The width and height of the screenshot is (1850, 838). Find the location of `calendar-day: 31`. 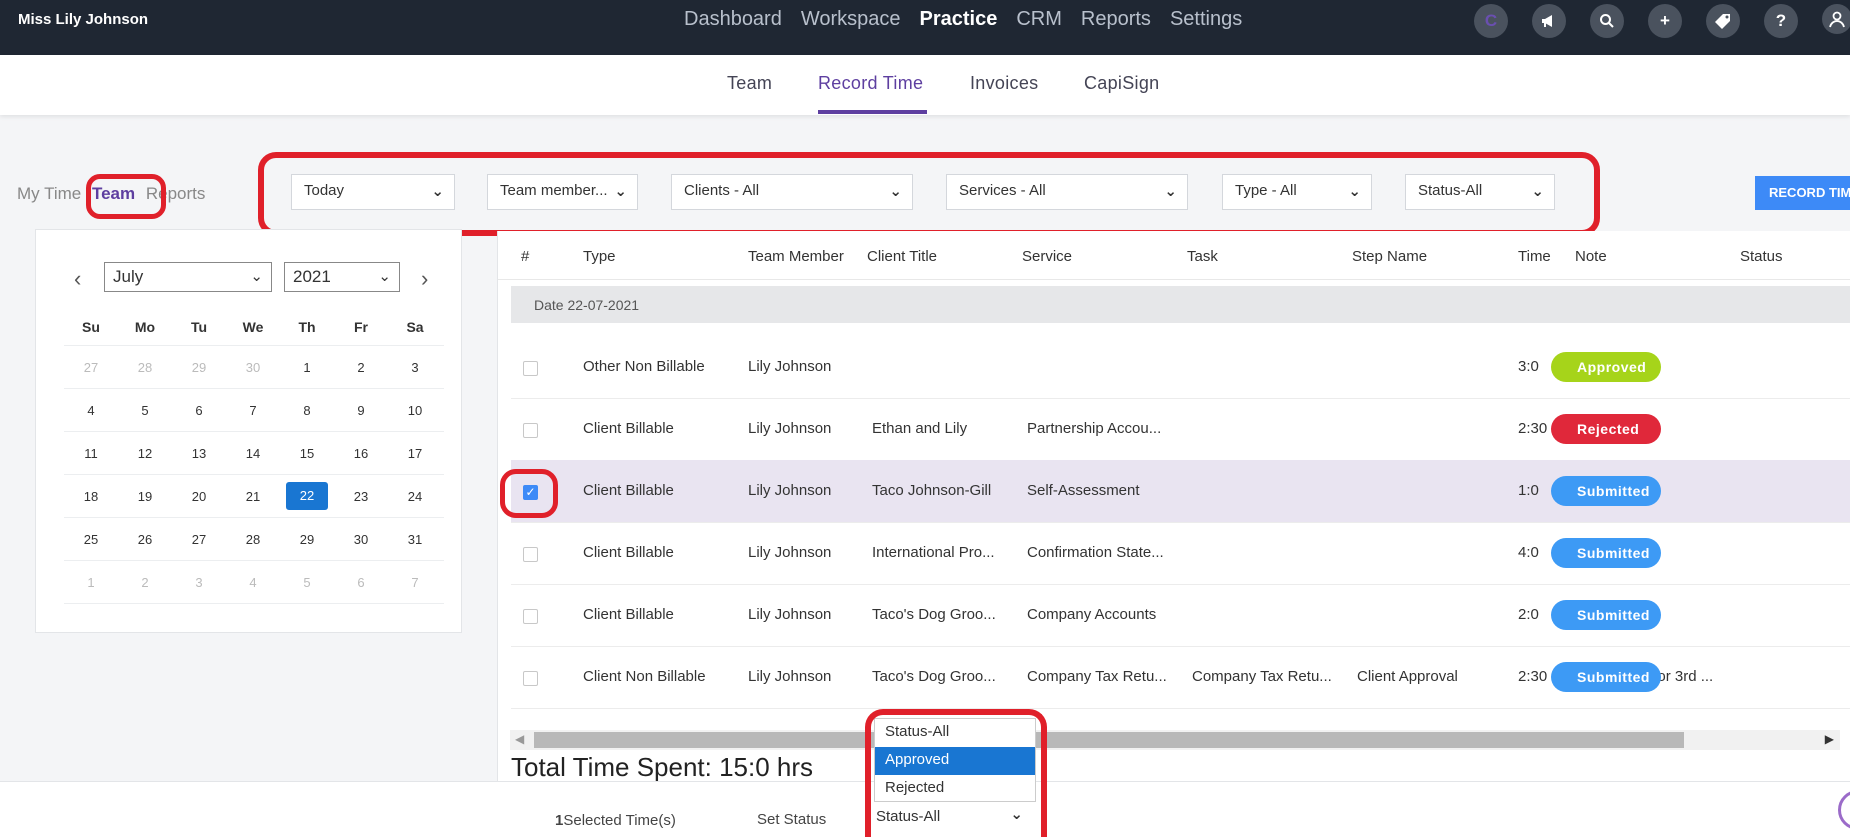

calendar-day: 31 is located at coordinates (415, 539).